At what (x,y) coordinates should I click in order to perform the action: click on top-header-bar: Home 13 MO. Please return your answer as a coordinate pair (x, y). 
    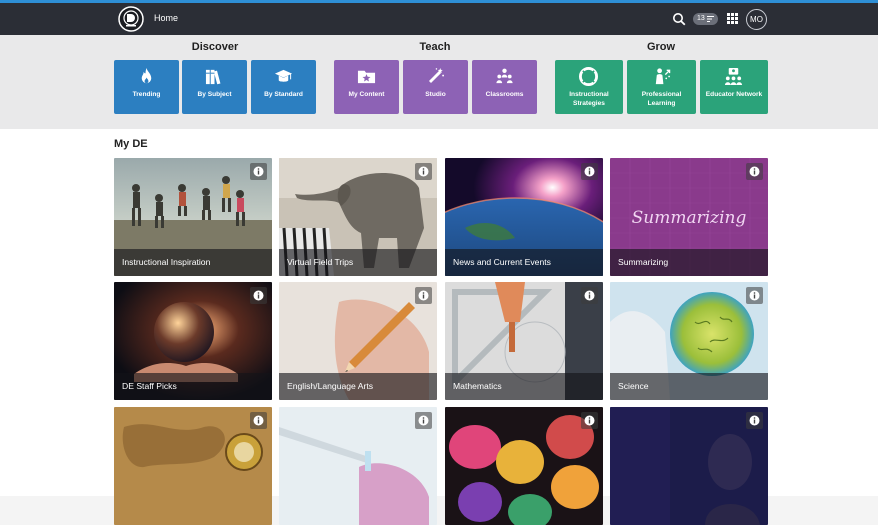
    Looking at the image, I should click on (439, 19).